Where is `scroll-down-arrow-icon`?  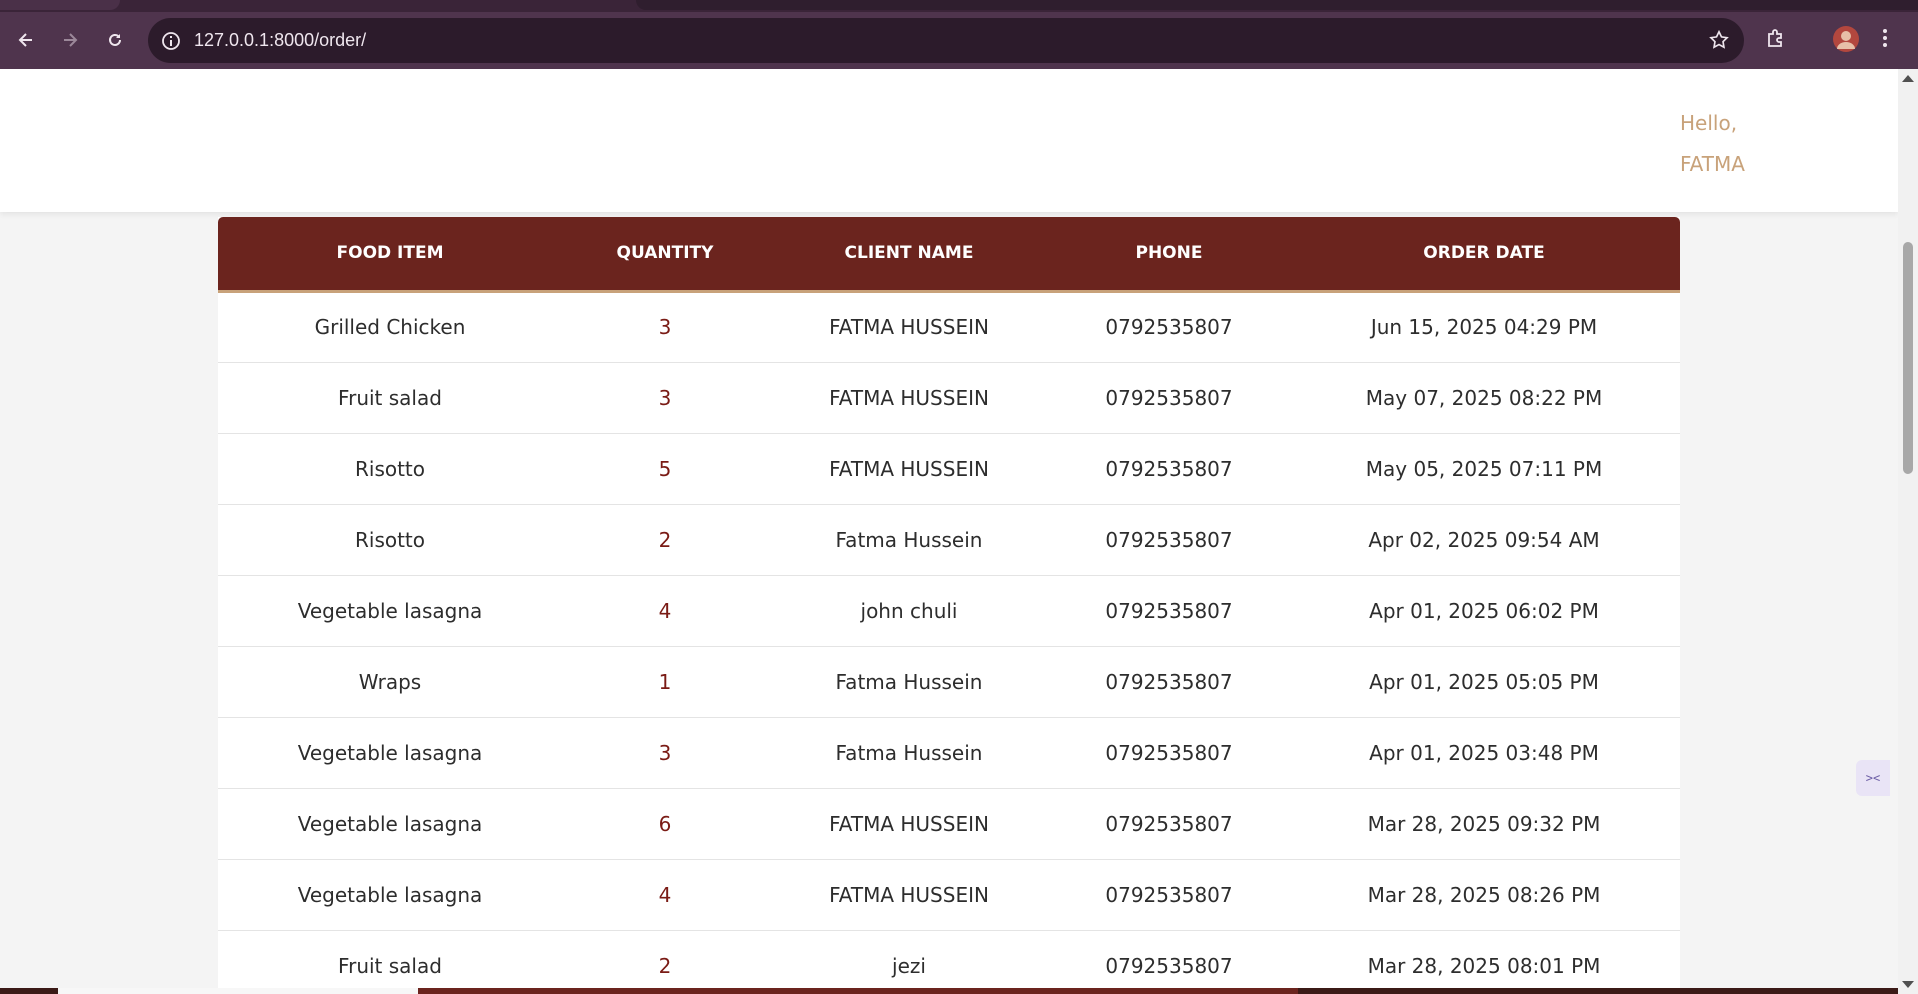
scroll-down-arrow-icon is located at coordinates (1908, 984).